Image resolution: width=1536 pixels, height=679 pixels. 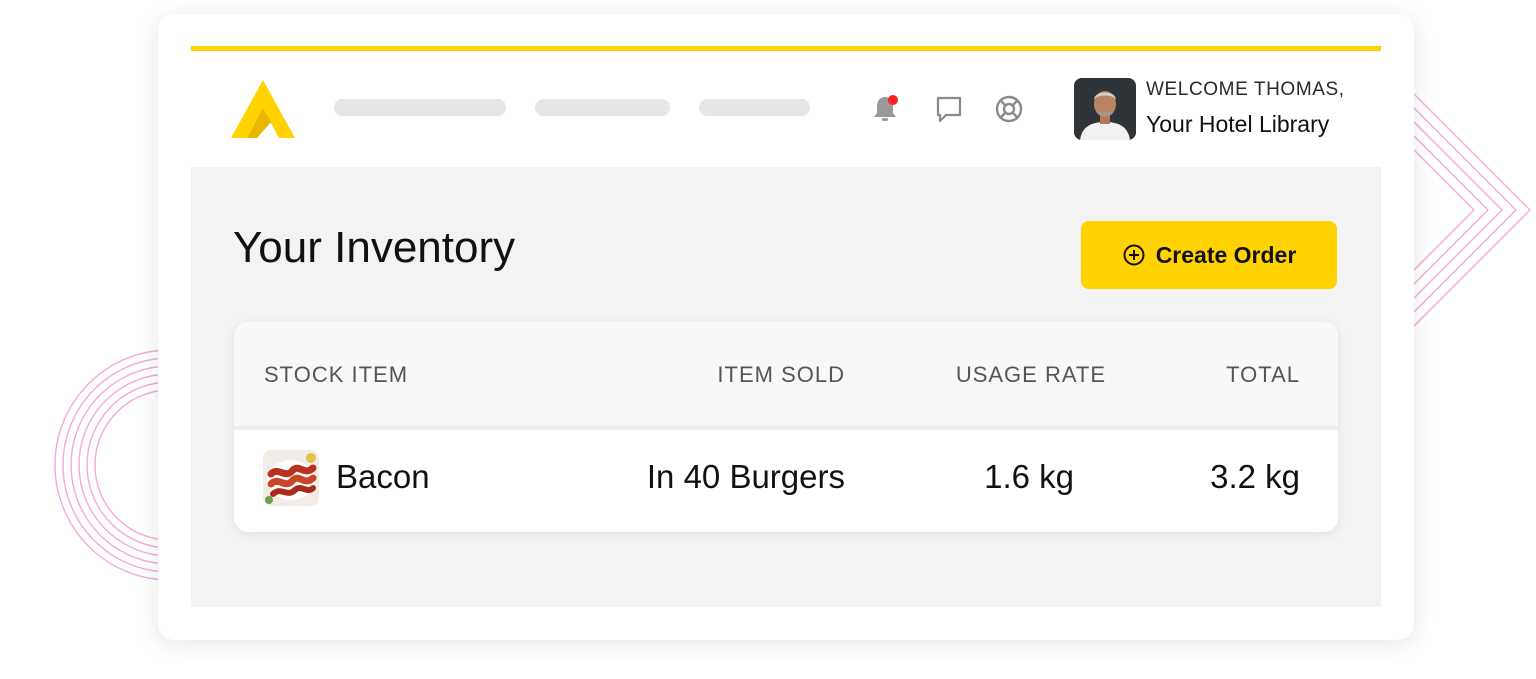 I want to click on chat-icon, so click(x=949, y=109).